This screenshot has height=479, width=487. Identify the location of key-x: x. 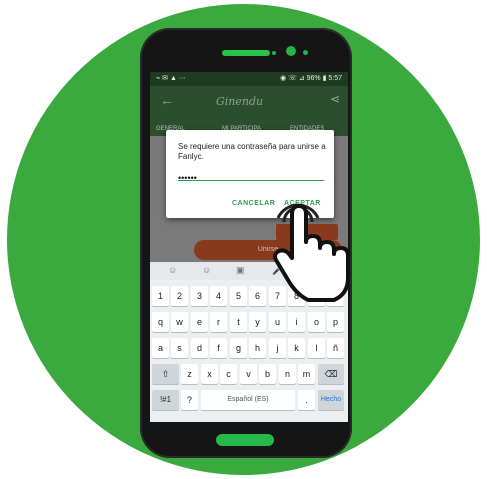
(209, 374).